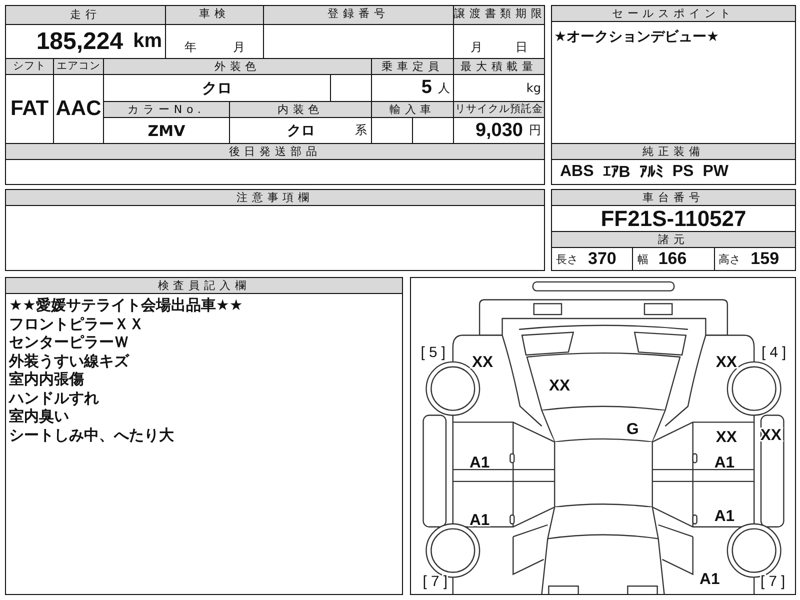 Image resolution: width=800 pixels, height=600 pixels. Describe the element at coordinates (69, 361) in the screenshot. I see `inspector-note: 外装うすい線キズ` at that location.